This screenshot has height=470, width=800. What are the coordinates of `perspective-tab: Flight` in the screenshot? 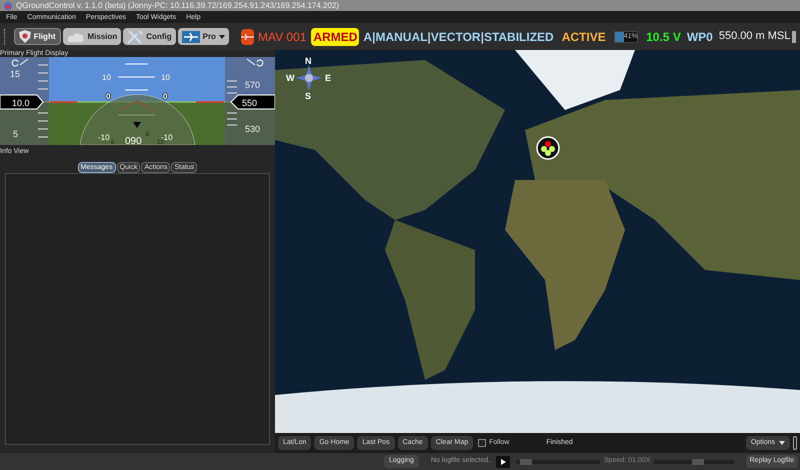 It's located at (37, 36).